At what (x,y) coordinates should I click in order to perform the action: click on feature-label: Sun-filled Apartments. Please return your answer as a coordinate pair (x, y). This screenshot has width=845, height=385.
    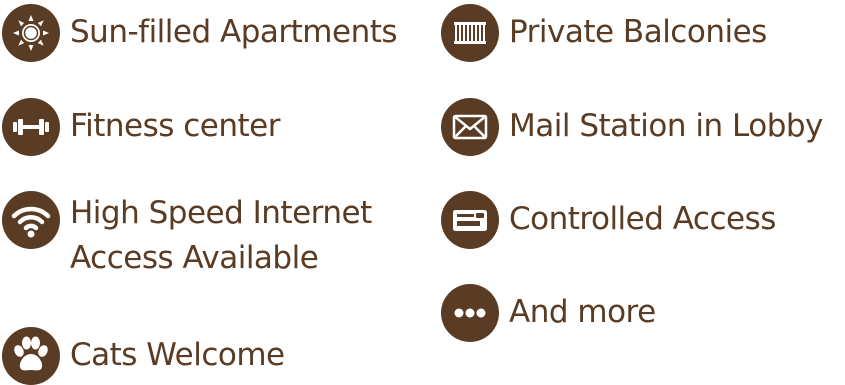
    Looking at the image, I should click on (234, 32).